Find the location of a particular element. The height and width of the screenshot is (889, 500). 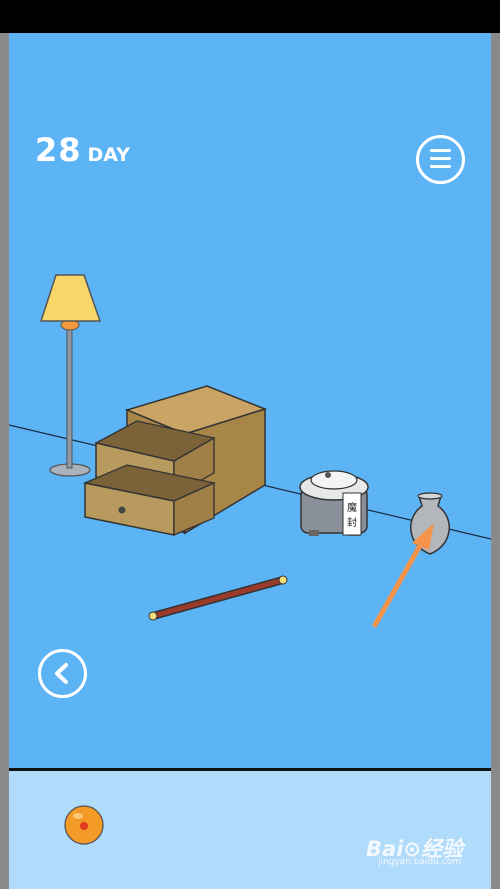

dragon-ball-item is located at coordinates (84, 825).